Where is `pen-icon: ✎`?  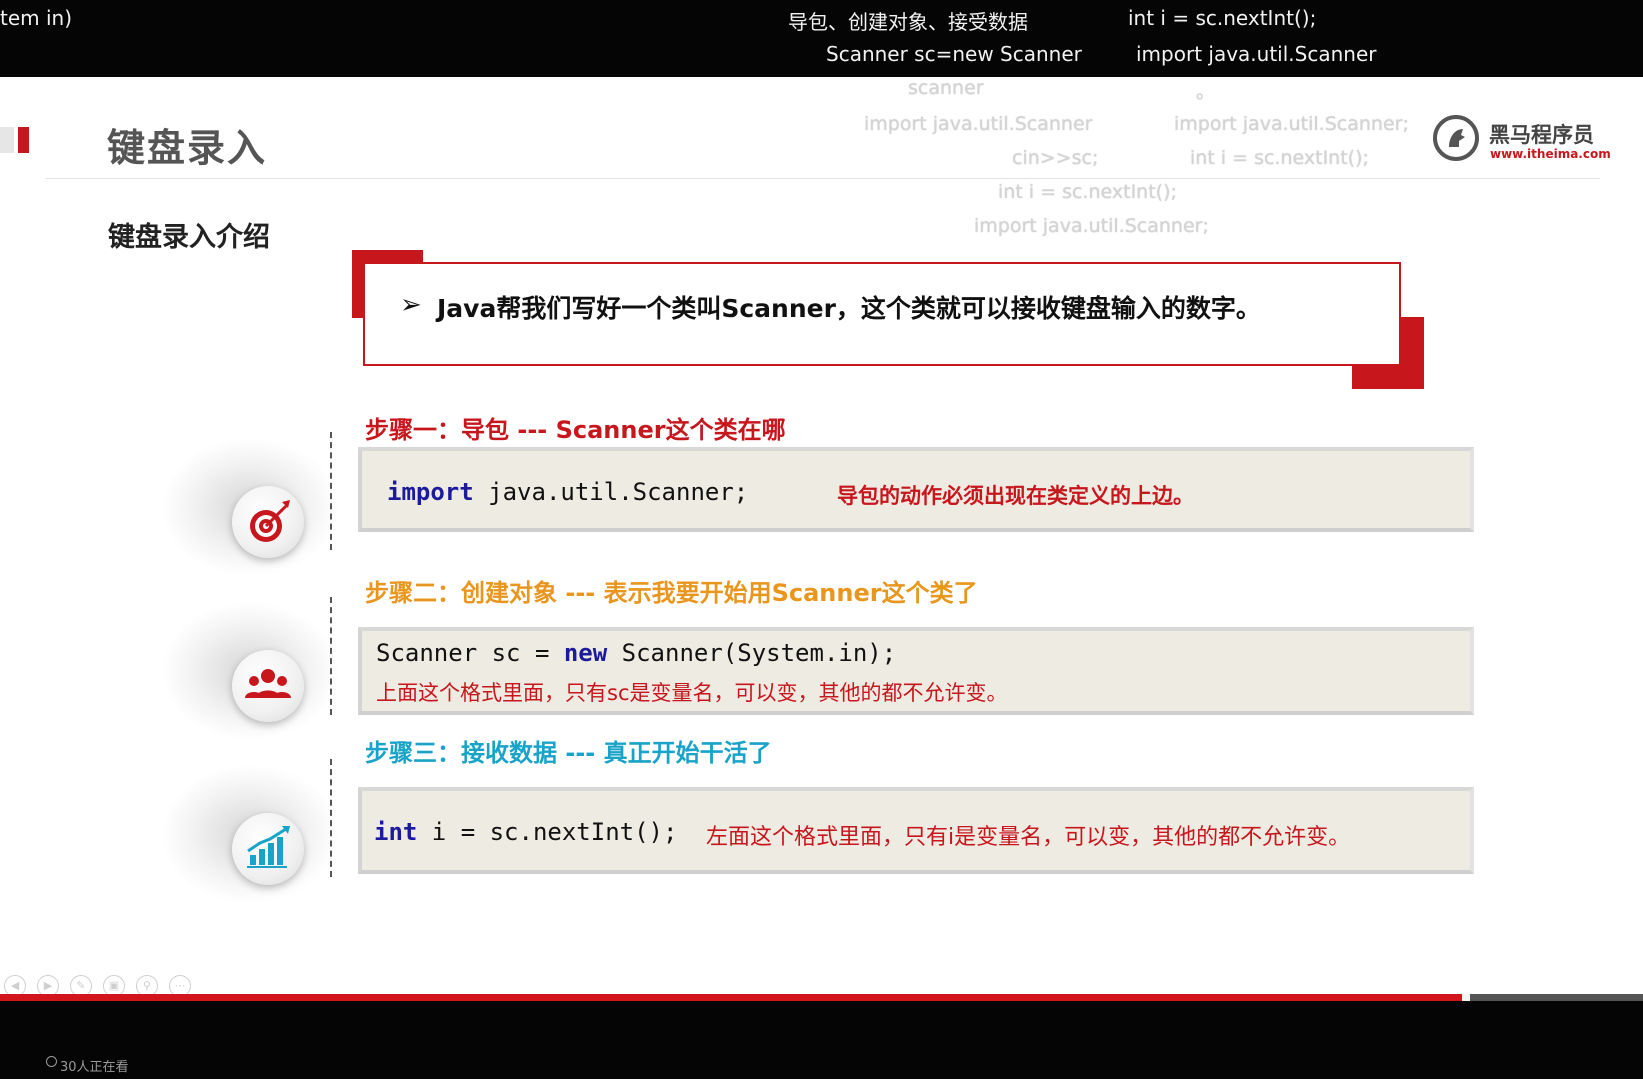
pen-icon: ✎ is located at coordinates (81, 984).